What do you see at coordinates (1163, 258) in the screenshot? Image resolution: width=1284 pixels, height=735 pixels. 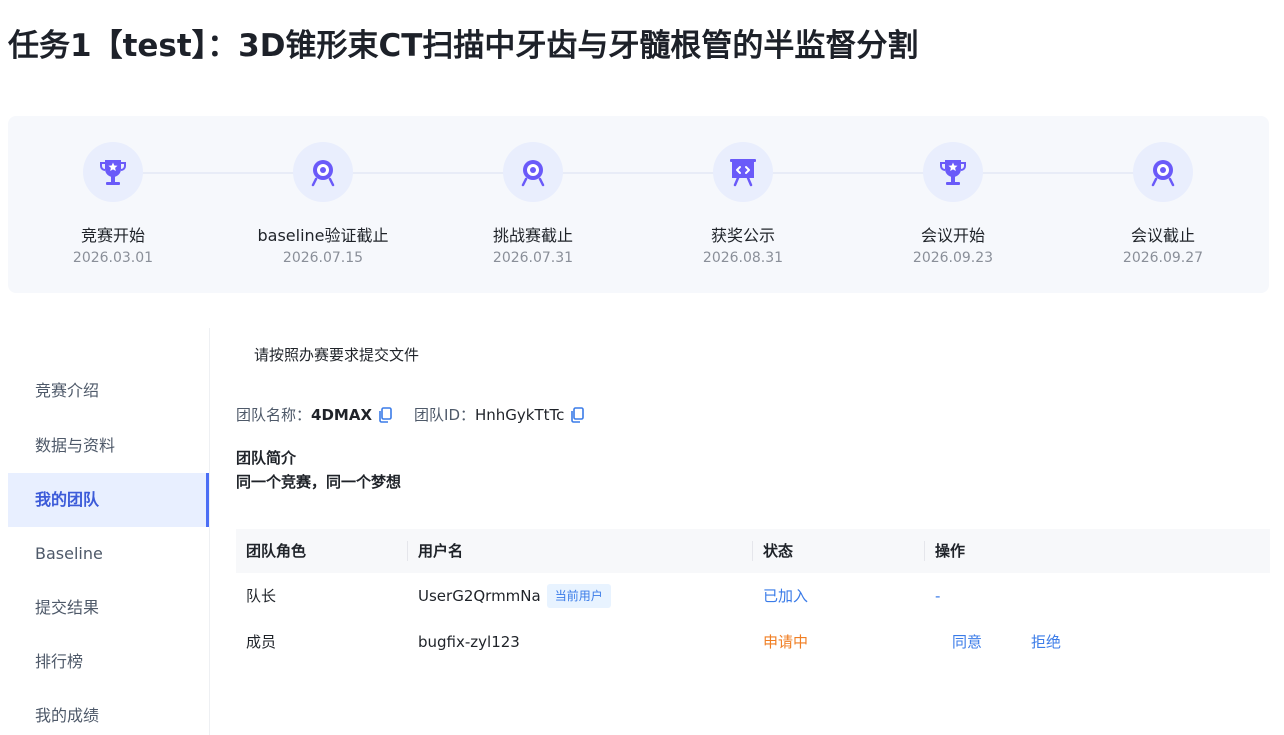 I see `milestone-date: 2026.09.27` at bounding box center [1163, 258].